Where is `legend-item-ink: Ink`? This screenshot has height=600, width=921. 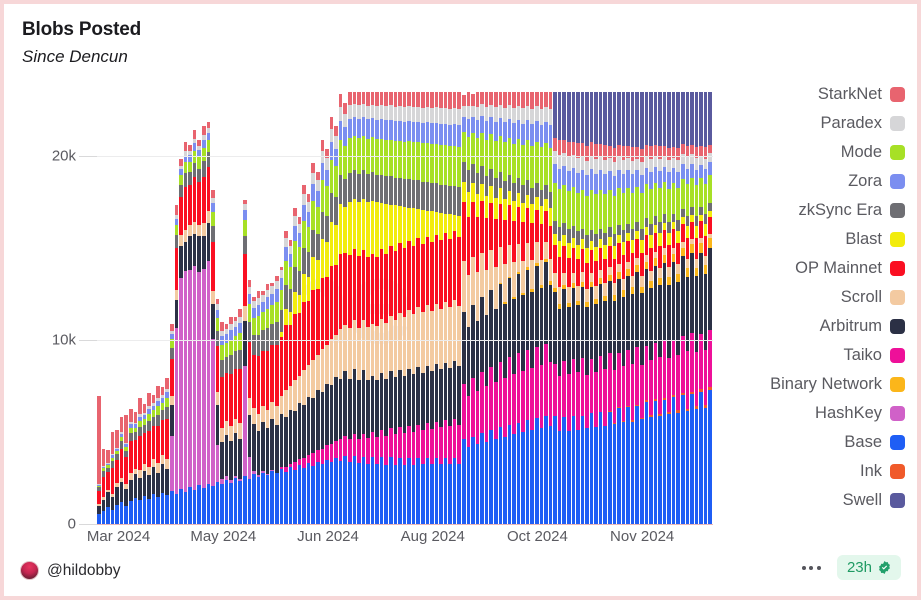
legend-item-ink: Ink is located at coordinates (815, 471).